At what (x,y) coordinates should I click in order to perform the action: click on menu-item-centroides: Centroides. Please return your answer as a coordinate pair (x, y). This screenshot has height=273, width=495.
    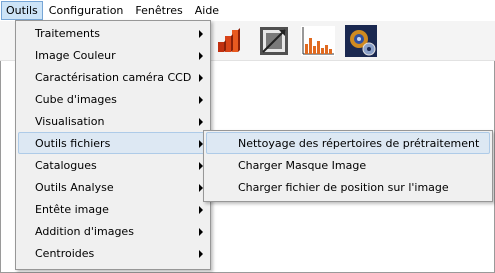
    Looking at the image, I should click on (113, 253).